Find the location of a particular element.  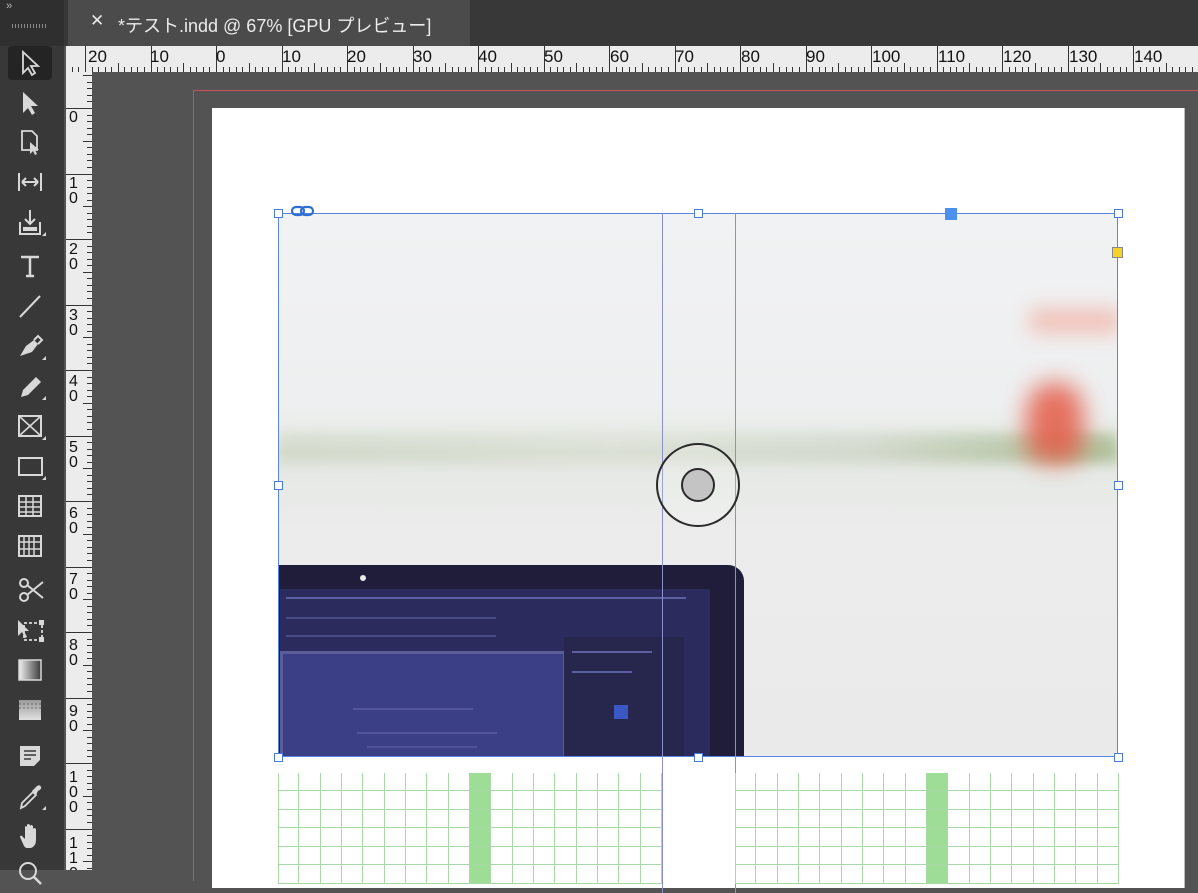

grid-table-right is located at coordinates (927, 828).